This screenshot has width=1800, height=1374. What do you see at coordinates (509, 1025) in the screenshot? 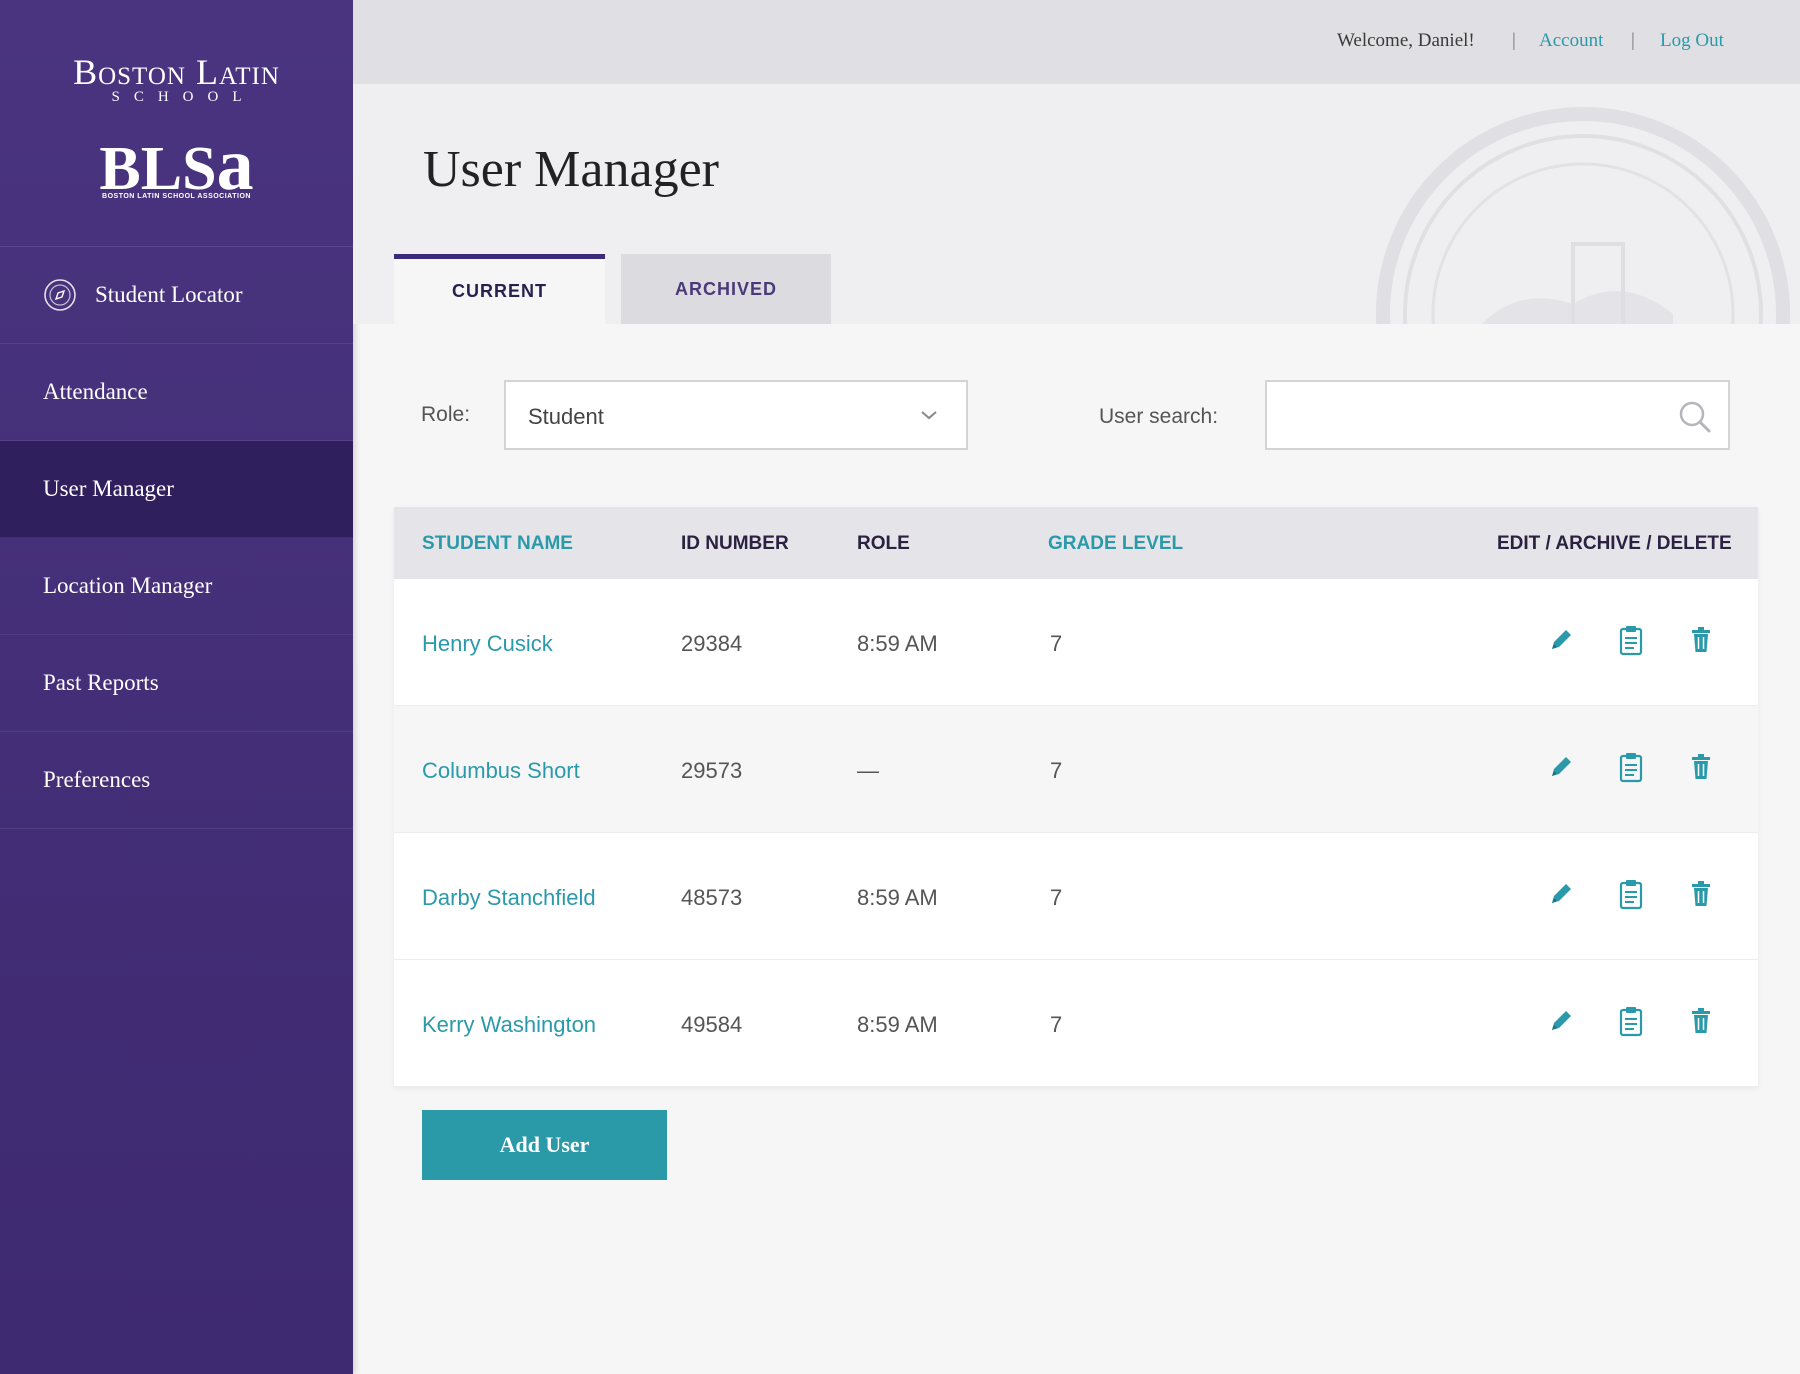
I see `student-name-link: Kerry Washington` at bounding box center [509, 1025].